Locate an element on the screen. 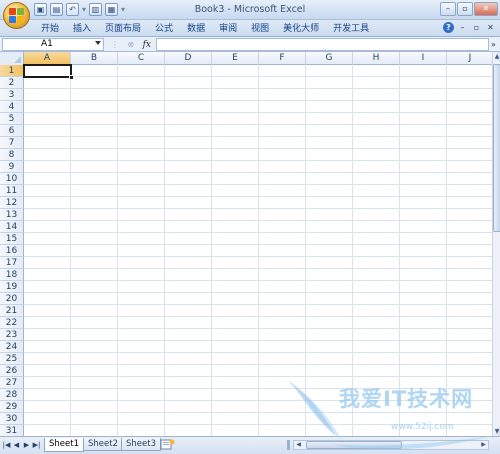  row-header-24: 24 is located at coordinates (12, 347).